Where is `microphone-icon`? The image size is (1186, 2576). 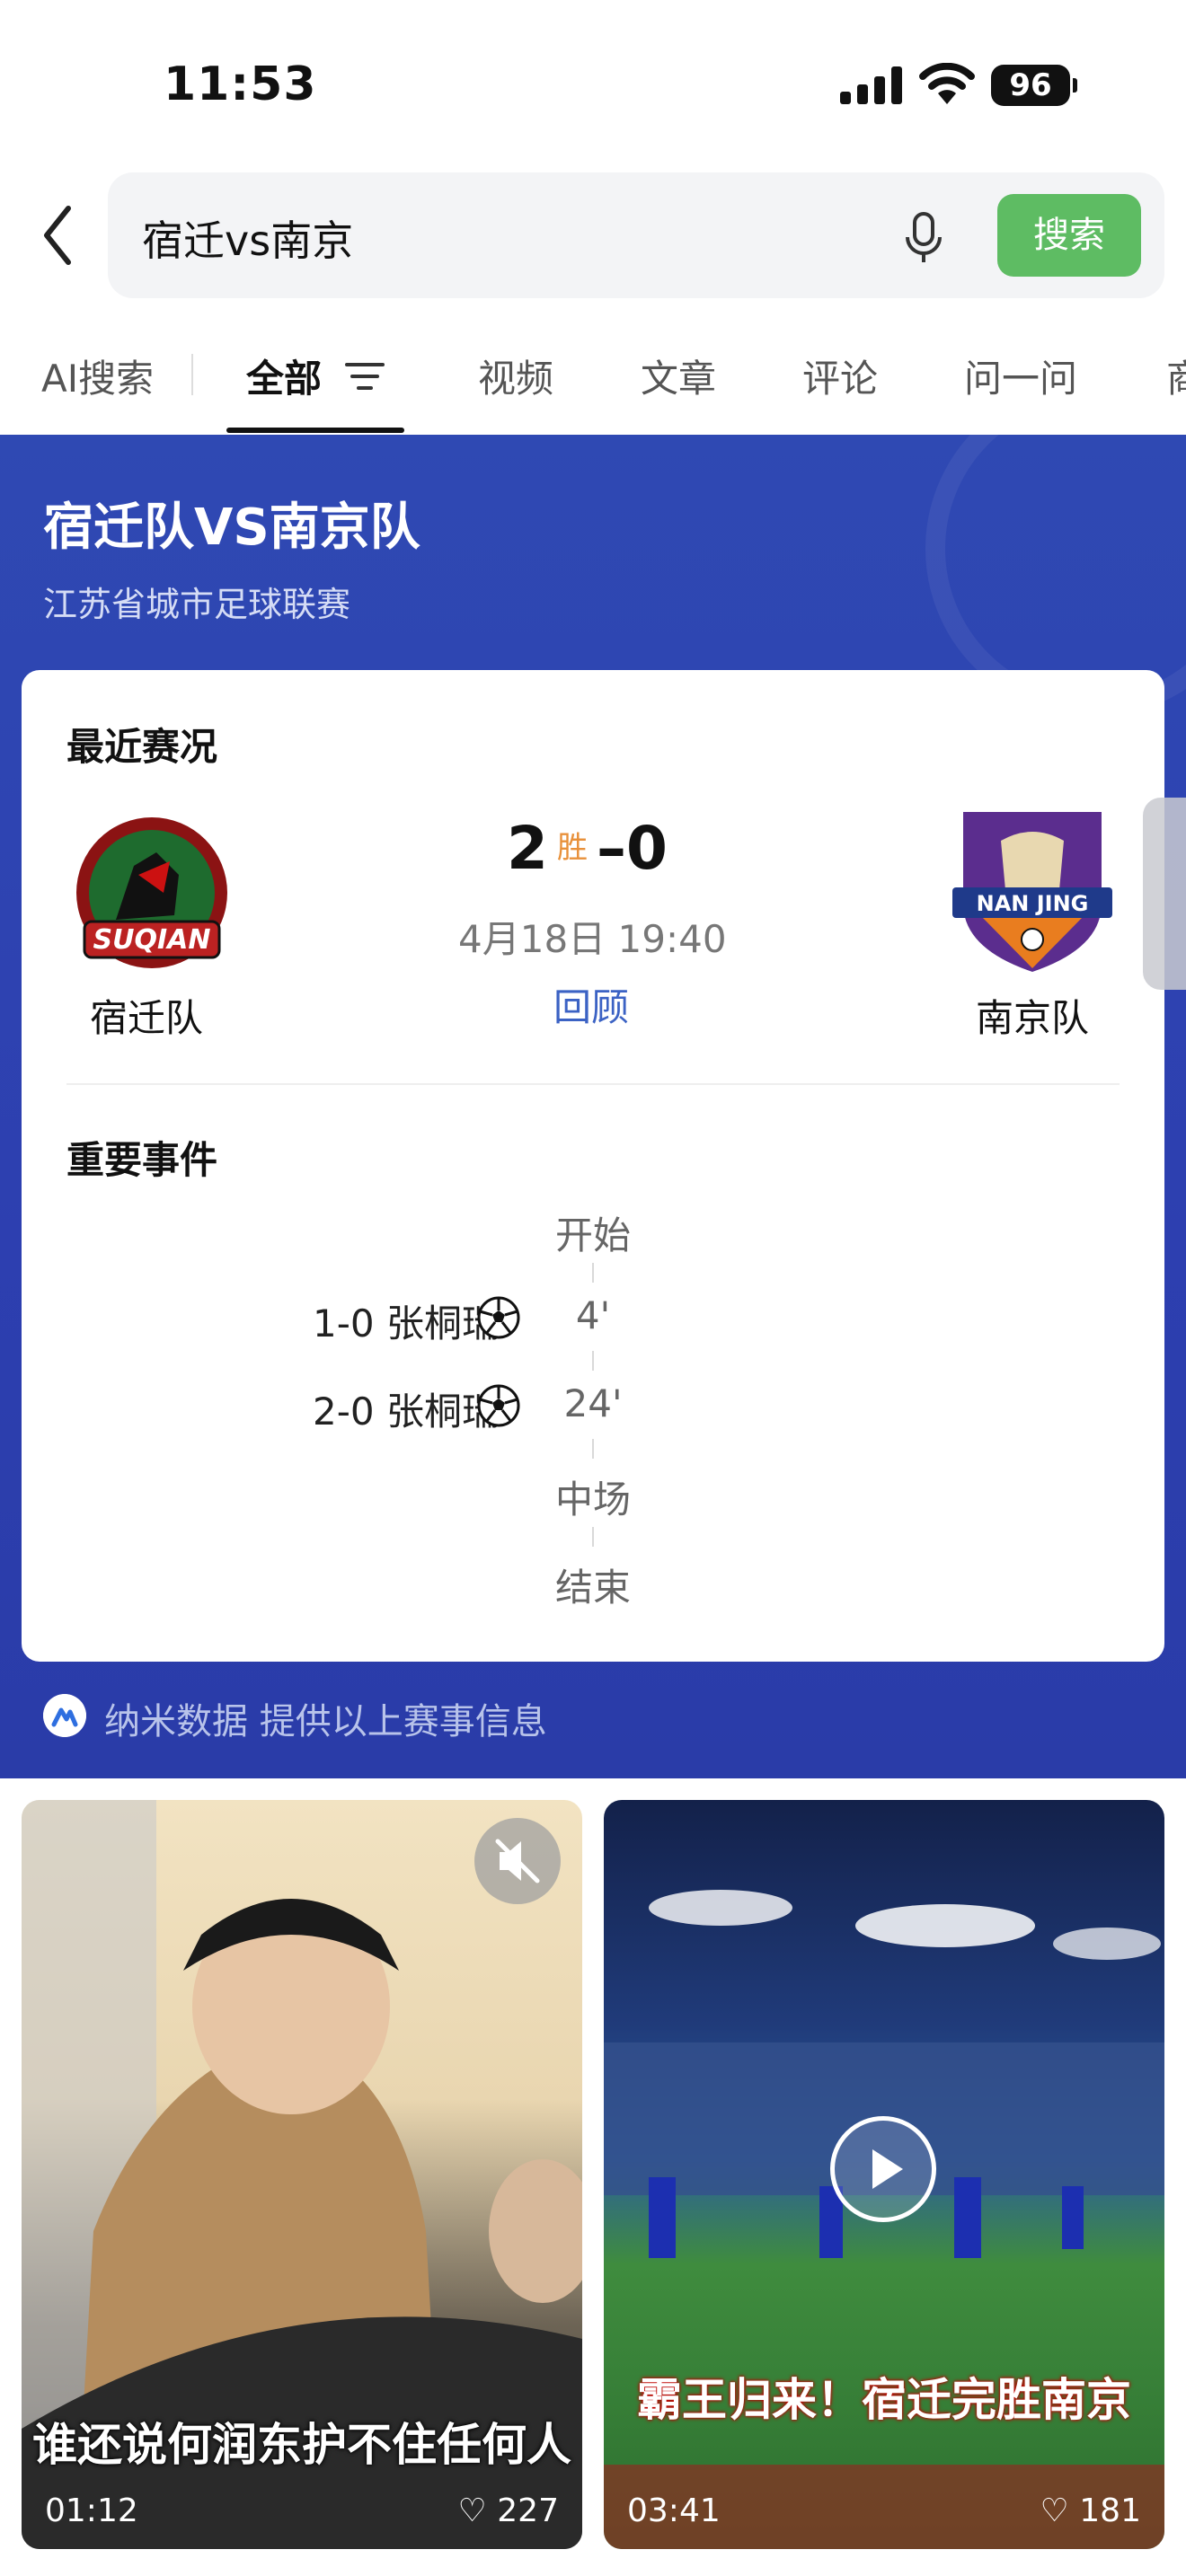 microphone-icon is located at coordinates (923, 238).